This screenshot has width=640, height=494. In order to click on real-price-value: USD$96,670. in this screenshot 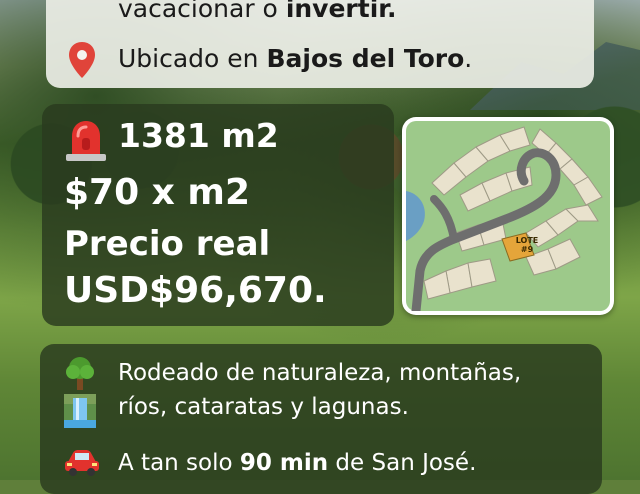, I will do `click(195, 290)`.